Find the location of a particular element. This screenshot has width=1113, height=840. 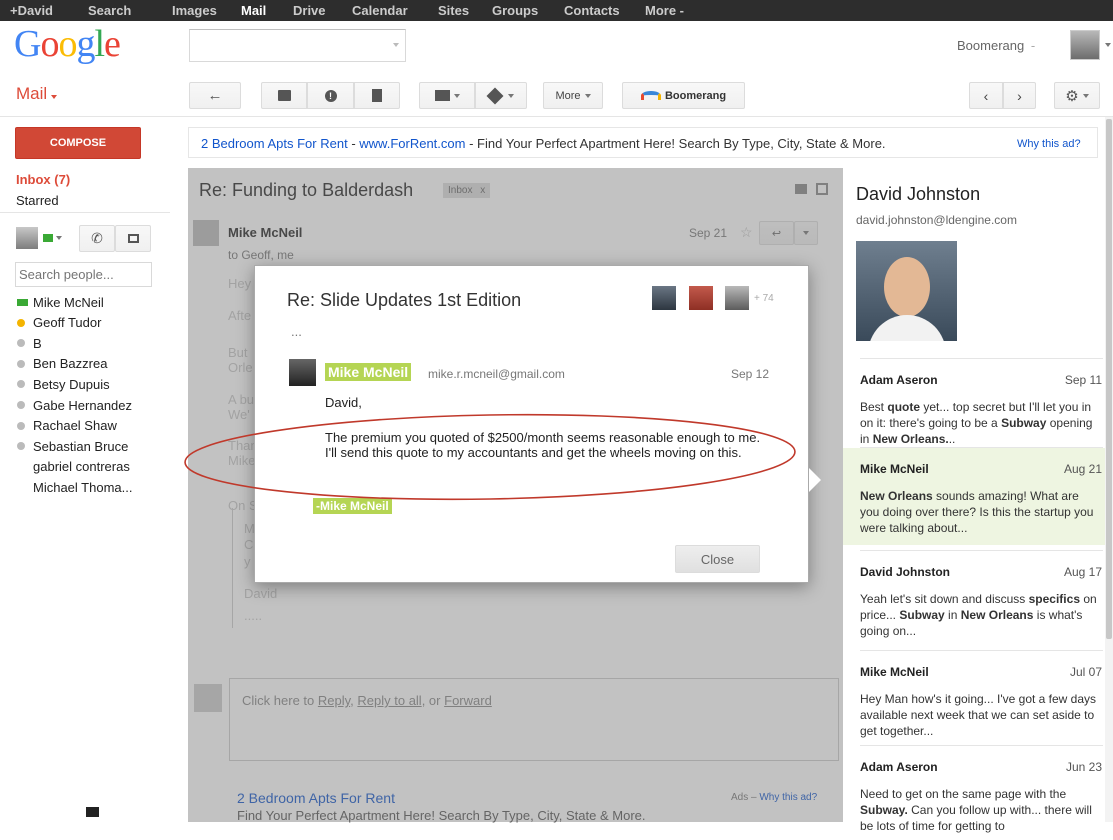

ad-url: www.ForRent.com is located at coordinates (412, 143).